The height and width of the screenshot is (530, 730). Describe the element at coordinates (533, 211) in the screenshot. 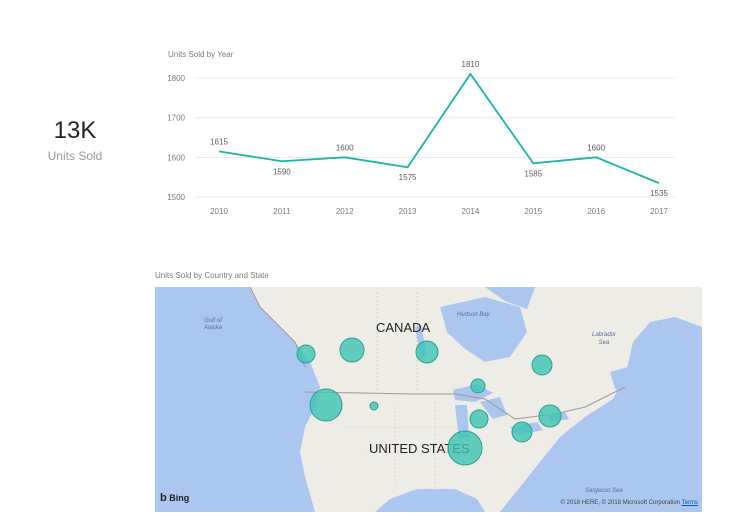

I see `x-tick-label: 2015` at that location.